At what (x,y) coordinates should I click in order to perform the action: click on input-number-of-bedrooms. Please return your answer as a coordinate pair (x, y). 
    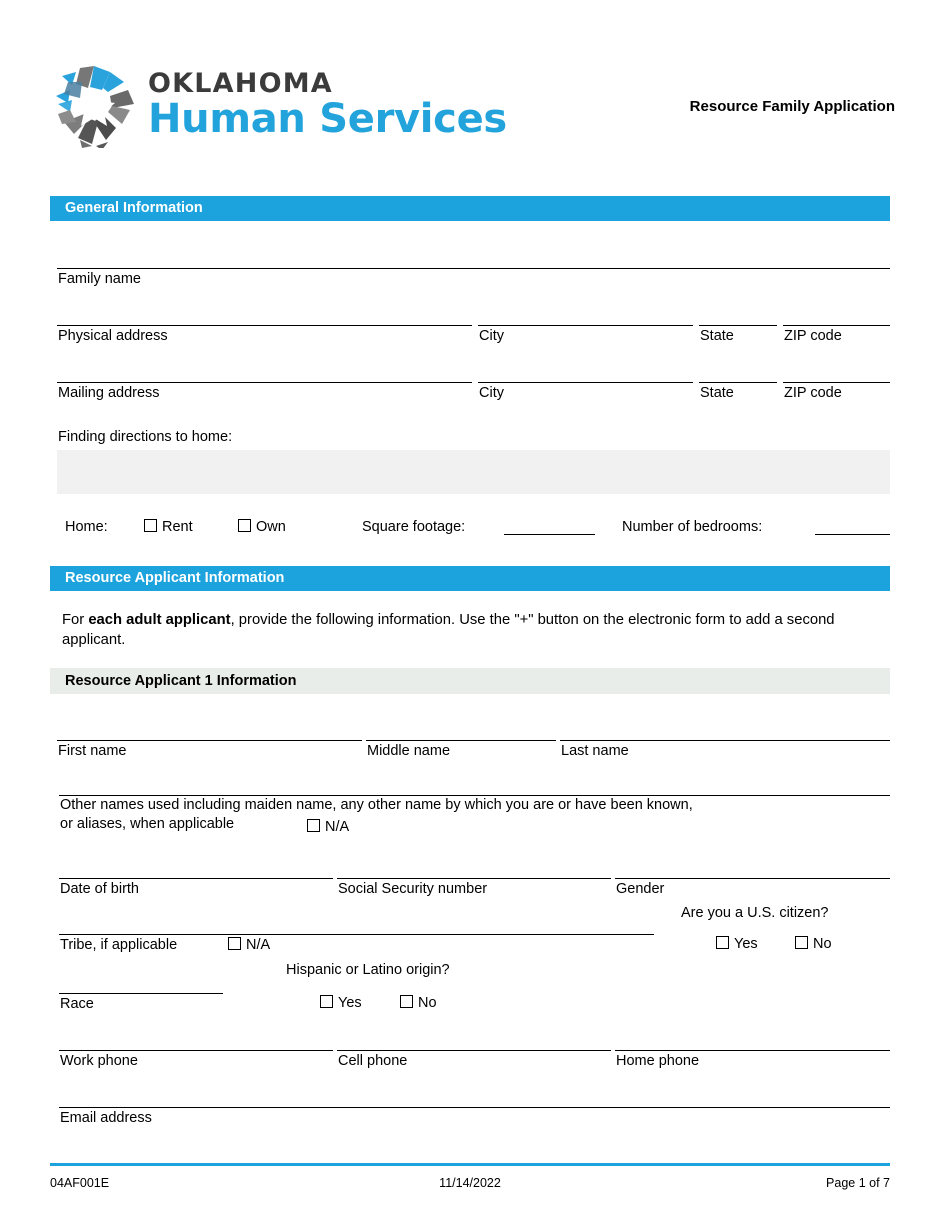
    Looking at the image, I should click on (852, 534).